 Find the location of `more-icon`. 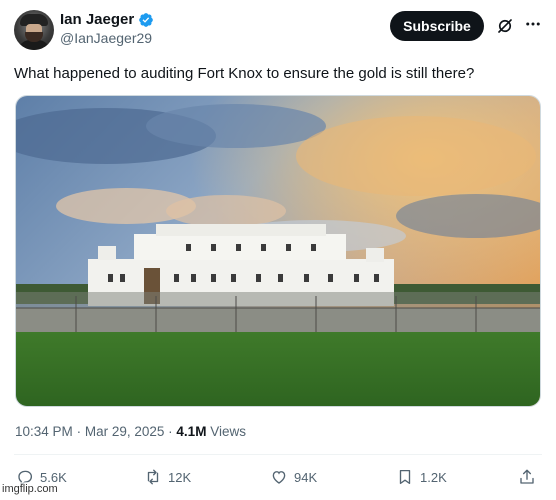

more-icon is located at coordinates (533, 24).